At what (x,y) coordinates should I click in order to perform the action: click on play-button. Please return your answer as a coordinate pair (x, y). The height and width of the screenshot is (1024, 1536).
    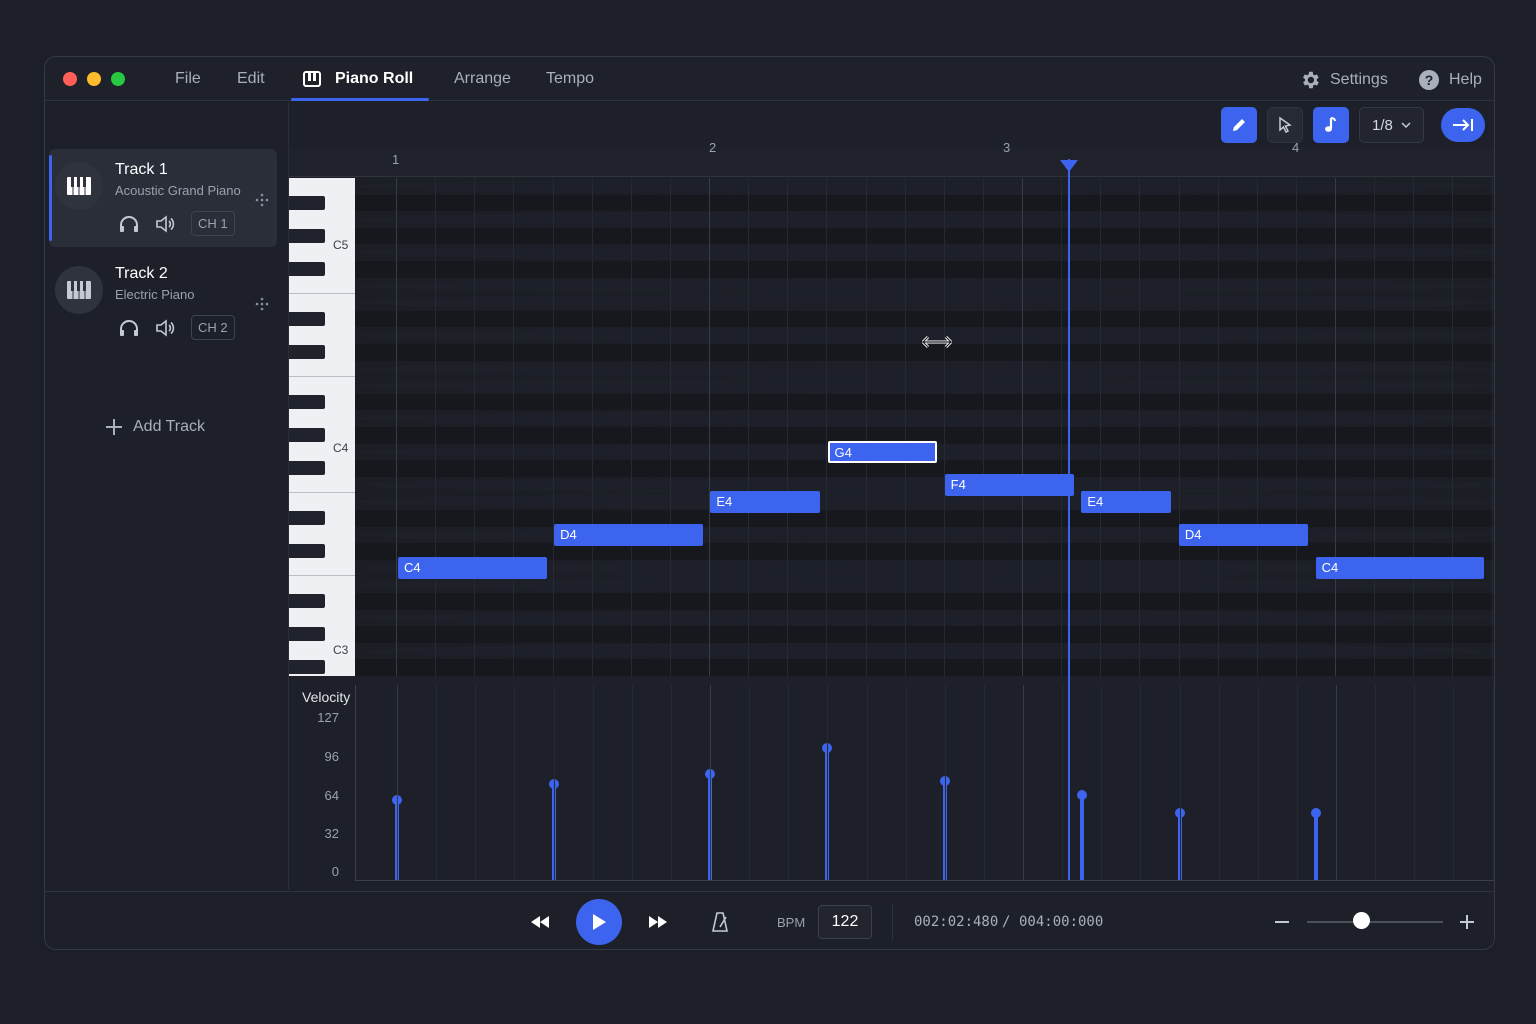
    Looking at the image, I should click on (599, 922).